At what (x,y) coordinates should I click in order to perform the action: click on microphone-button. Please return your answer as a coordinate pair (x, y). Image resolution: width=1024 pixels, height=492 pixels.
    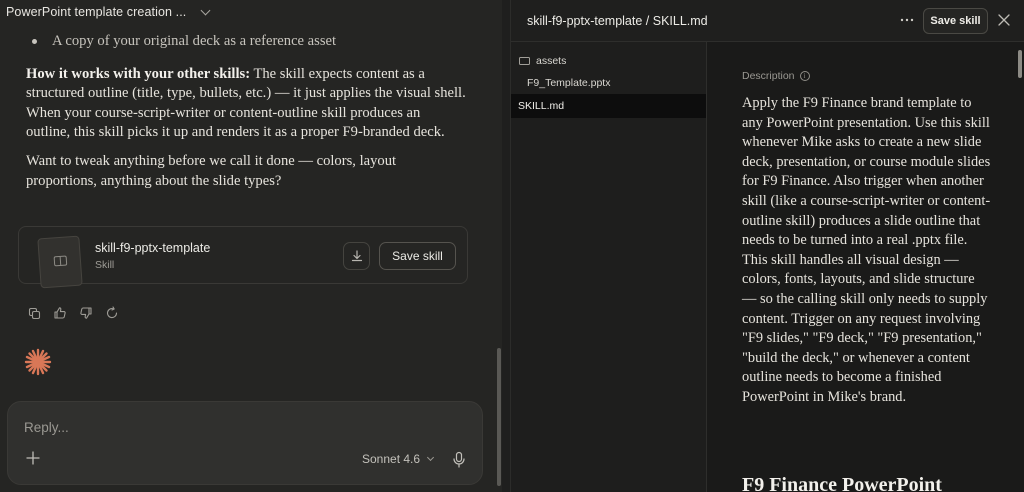
    Looking at the image, I should click on (459, 460).